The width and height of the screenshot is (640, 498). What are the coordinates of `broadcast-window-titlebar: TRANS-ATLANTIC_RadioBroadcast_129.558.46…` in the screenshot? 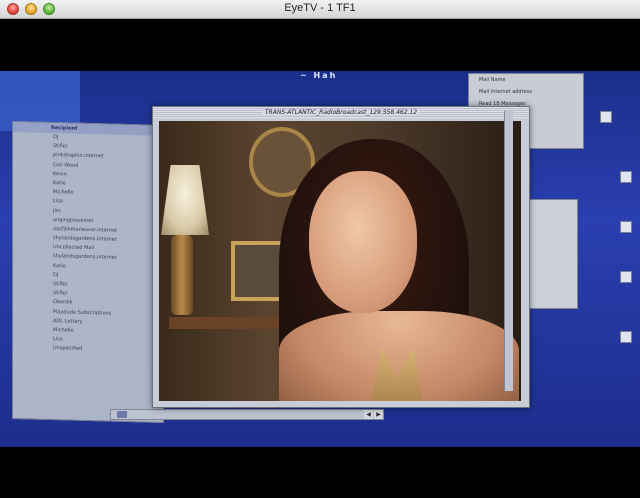 It's located at (341, 112).